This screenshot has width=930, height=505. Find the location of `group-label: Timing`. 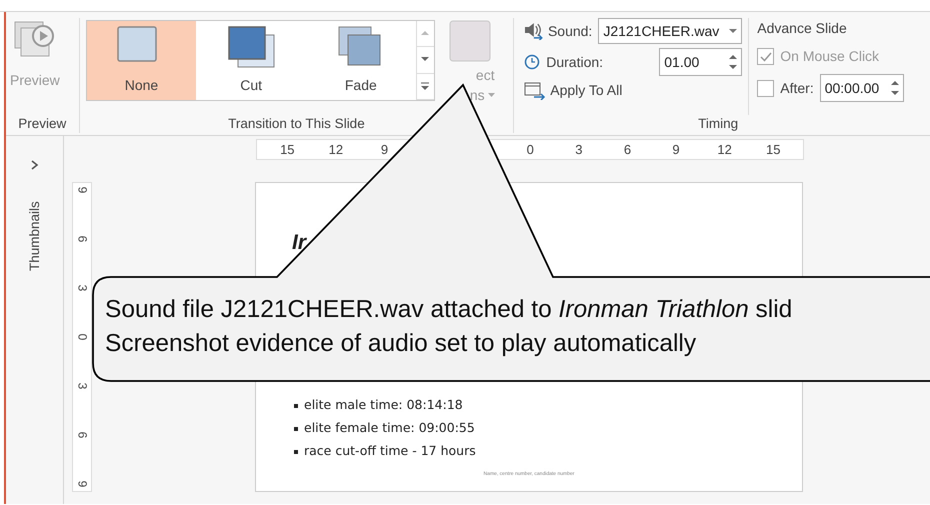

group-label: Timing is located at coordinates (718, 124).